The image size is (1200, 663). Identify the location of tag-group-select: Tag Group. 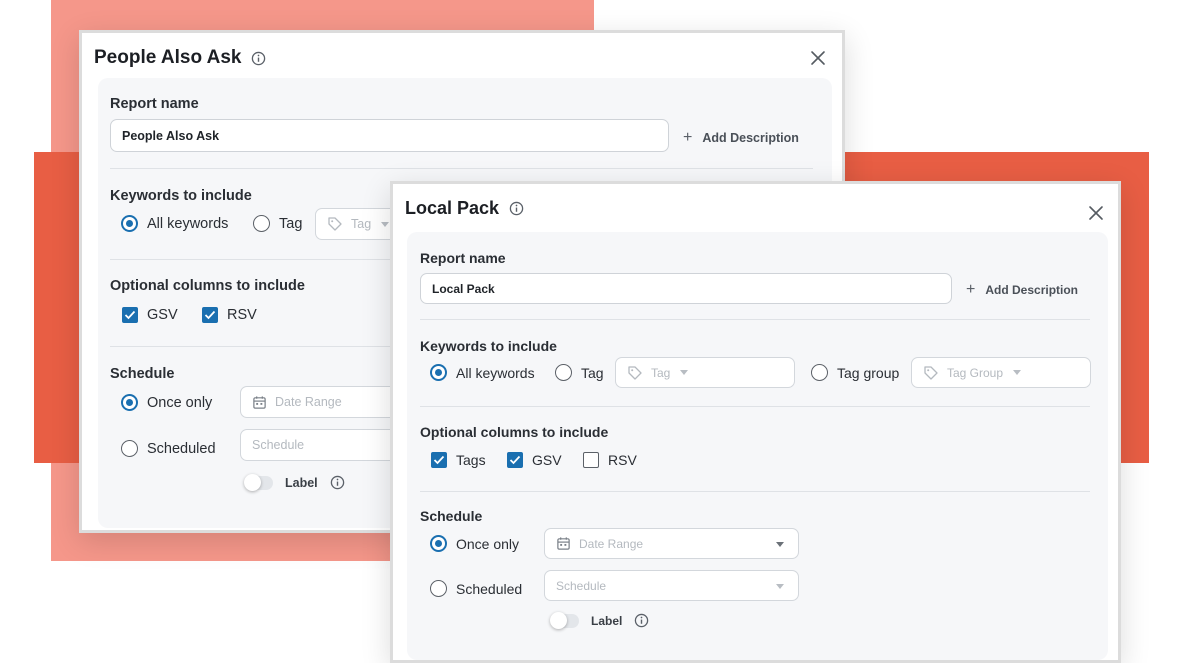
(1001, 372).